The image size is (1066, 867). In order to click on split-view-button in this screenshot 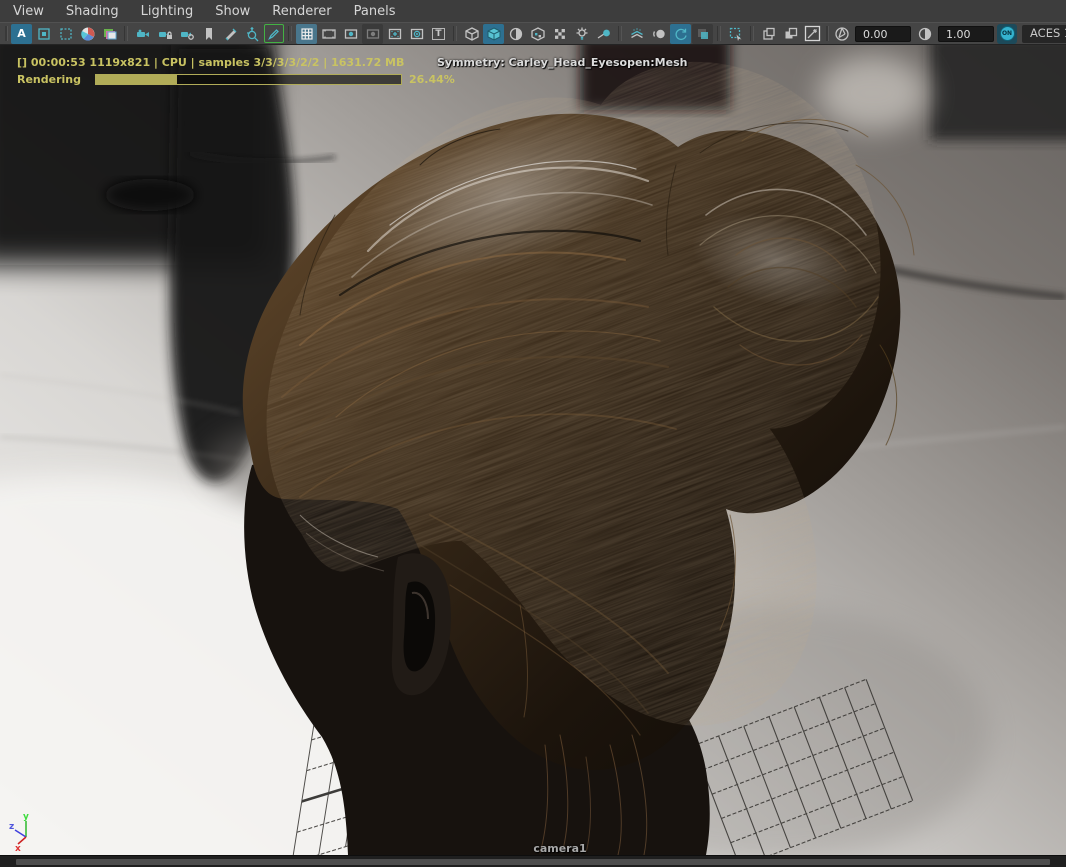, I will do `click(790, 34)`.